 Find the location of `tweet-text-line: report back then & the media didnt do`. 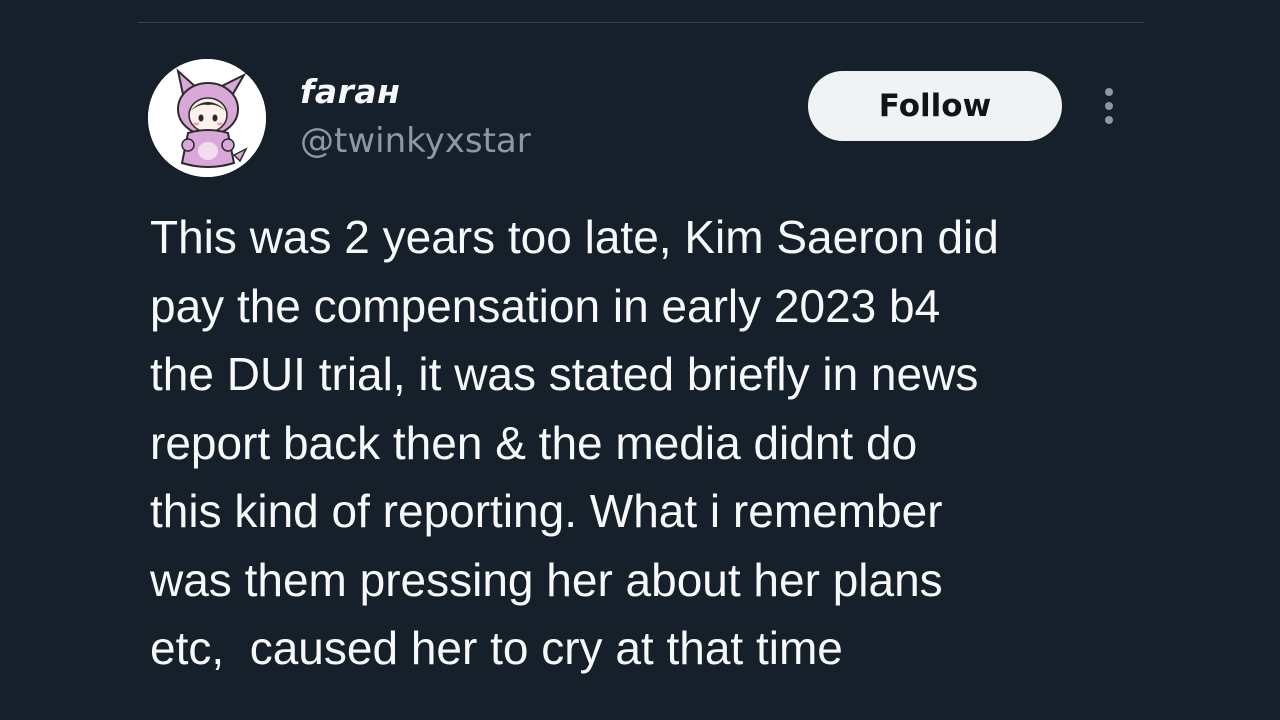

tweet-text-line: report back then & the media didnt do is located at coordinates (534, 442).